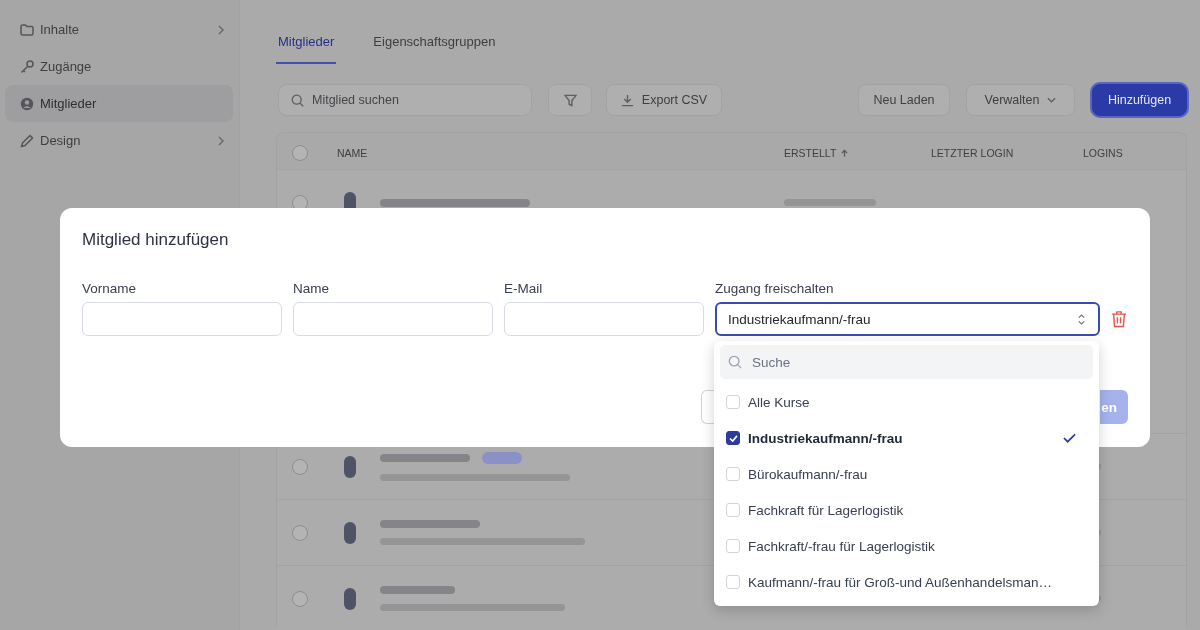 The height and width of the screenshot is (630, 1200). What do you see at coordinates (904, 100) in the screenshot?
I see `reload-button: Neu Laden` at bounding box center [904, 100].